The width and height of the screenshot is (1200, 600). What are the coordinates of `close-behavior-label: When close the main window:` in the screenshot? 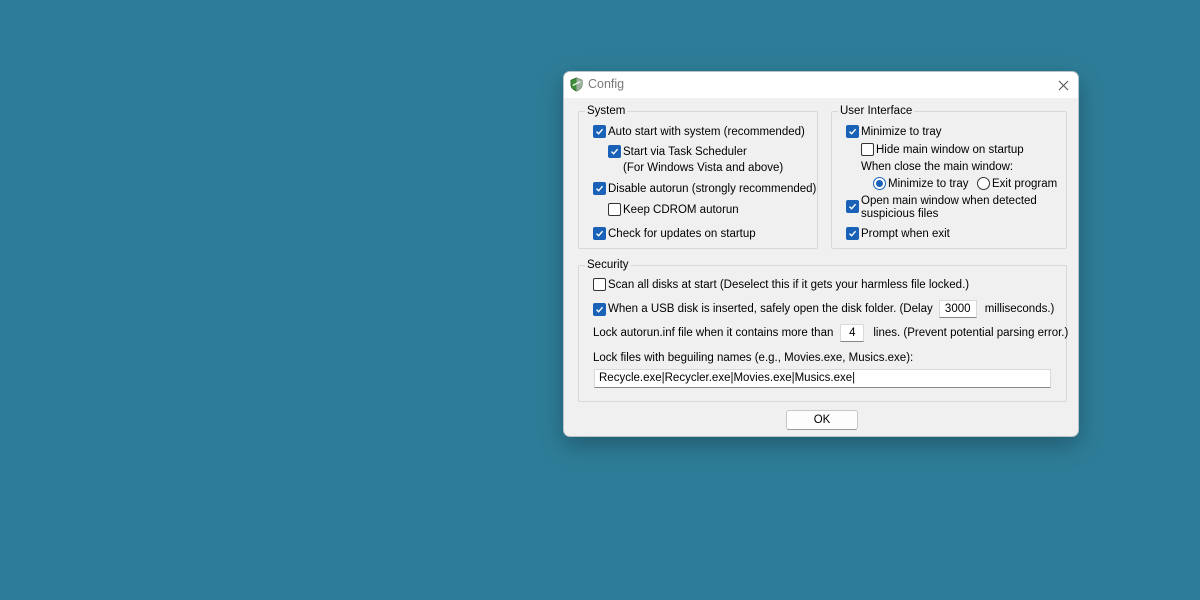 It's located at (937, 167).